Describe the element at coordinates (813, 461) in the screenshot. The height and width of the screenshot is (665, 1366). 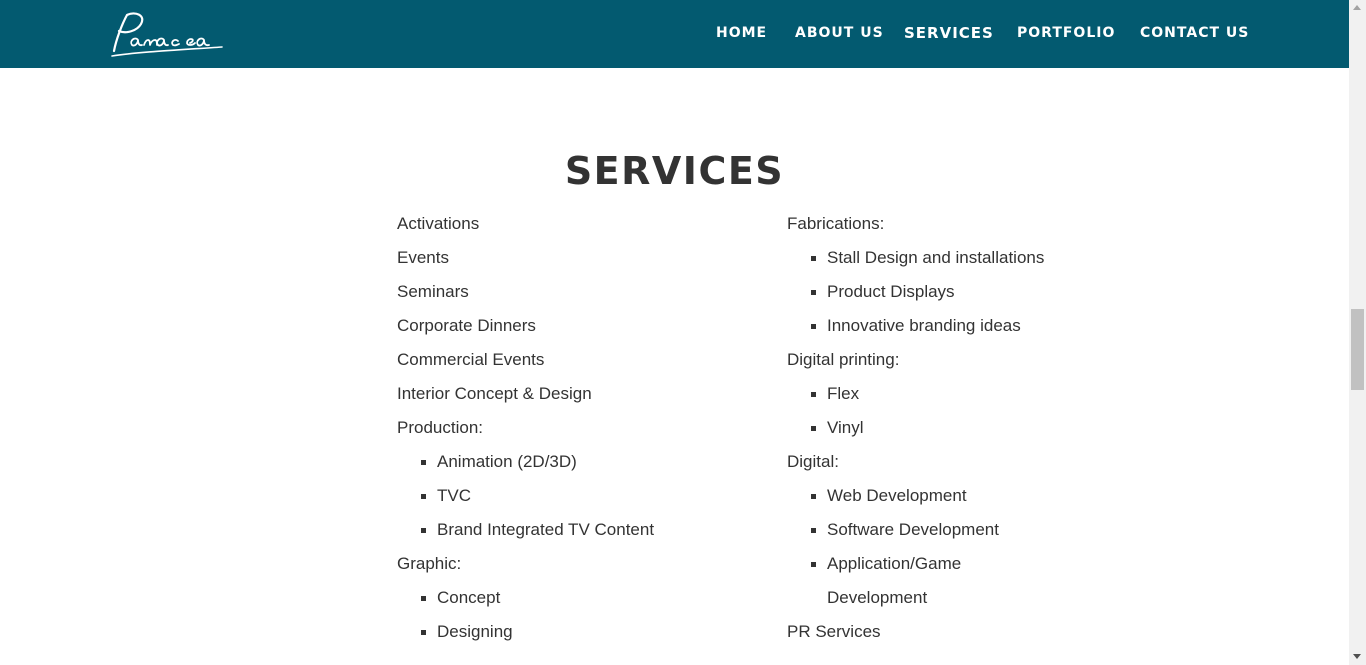
I see `service-category-label: Digital:` at that location.